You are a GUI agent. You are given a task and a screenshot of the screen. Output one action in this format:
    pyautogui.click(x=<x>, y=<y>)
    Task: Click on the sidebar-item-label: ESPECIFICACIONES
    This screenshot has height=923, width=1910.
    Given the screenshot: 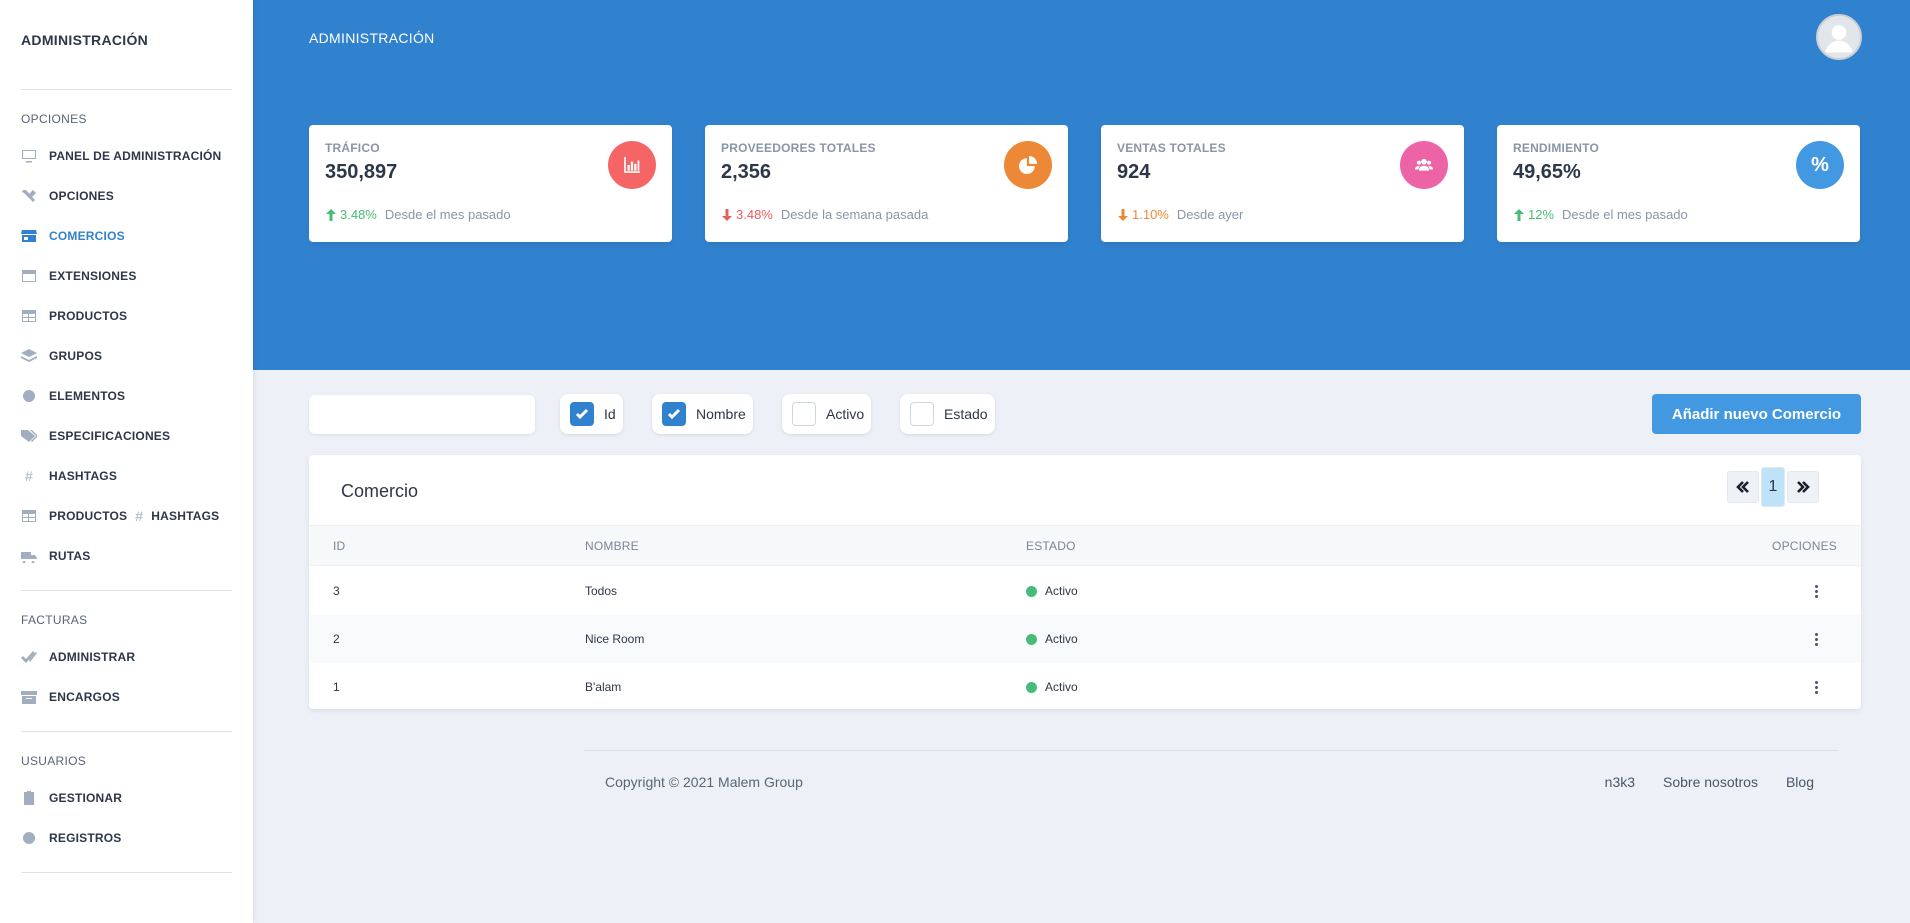 What is the action you would take?
    pyautogui.click(x=110, y=436)
    